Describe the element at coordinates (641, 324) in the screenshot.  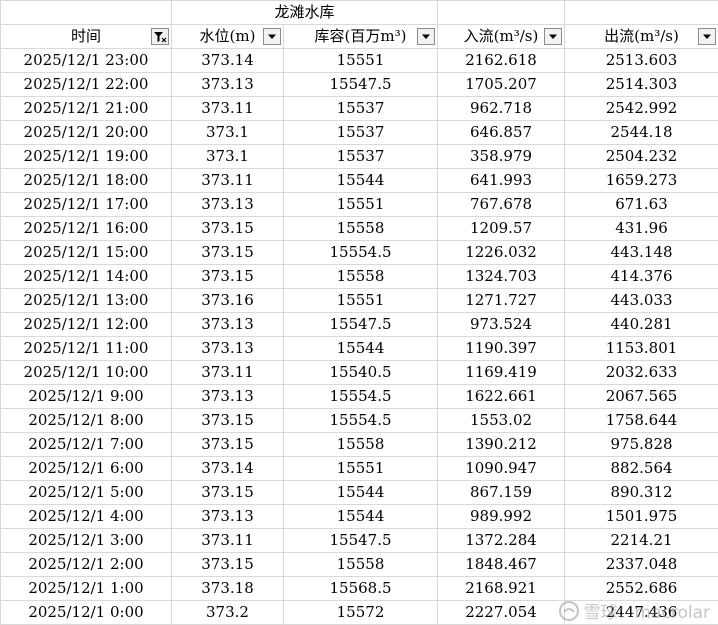
I see `outflow-cell: 440.281` at that location.